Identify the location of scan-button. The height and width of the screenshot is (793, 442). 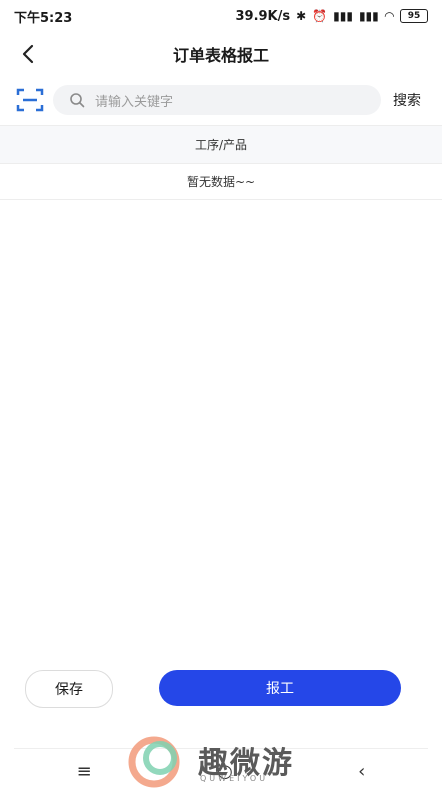
(30, 100).